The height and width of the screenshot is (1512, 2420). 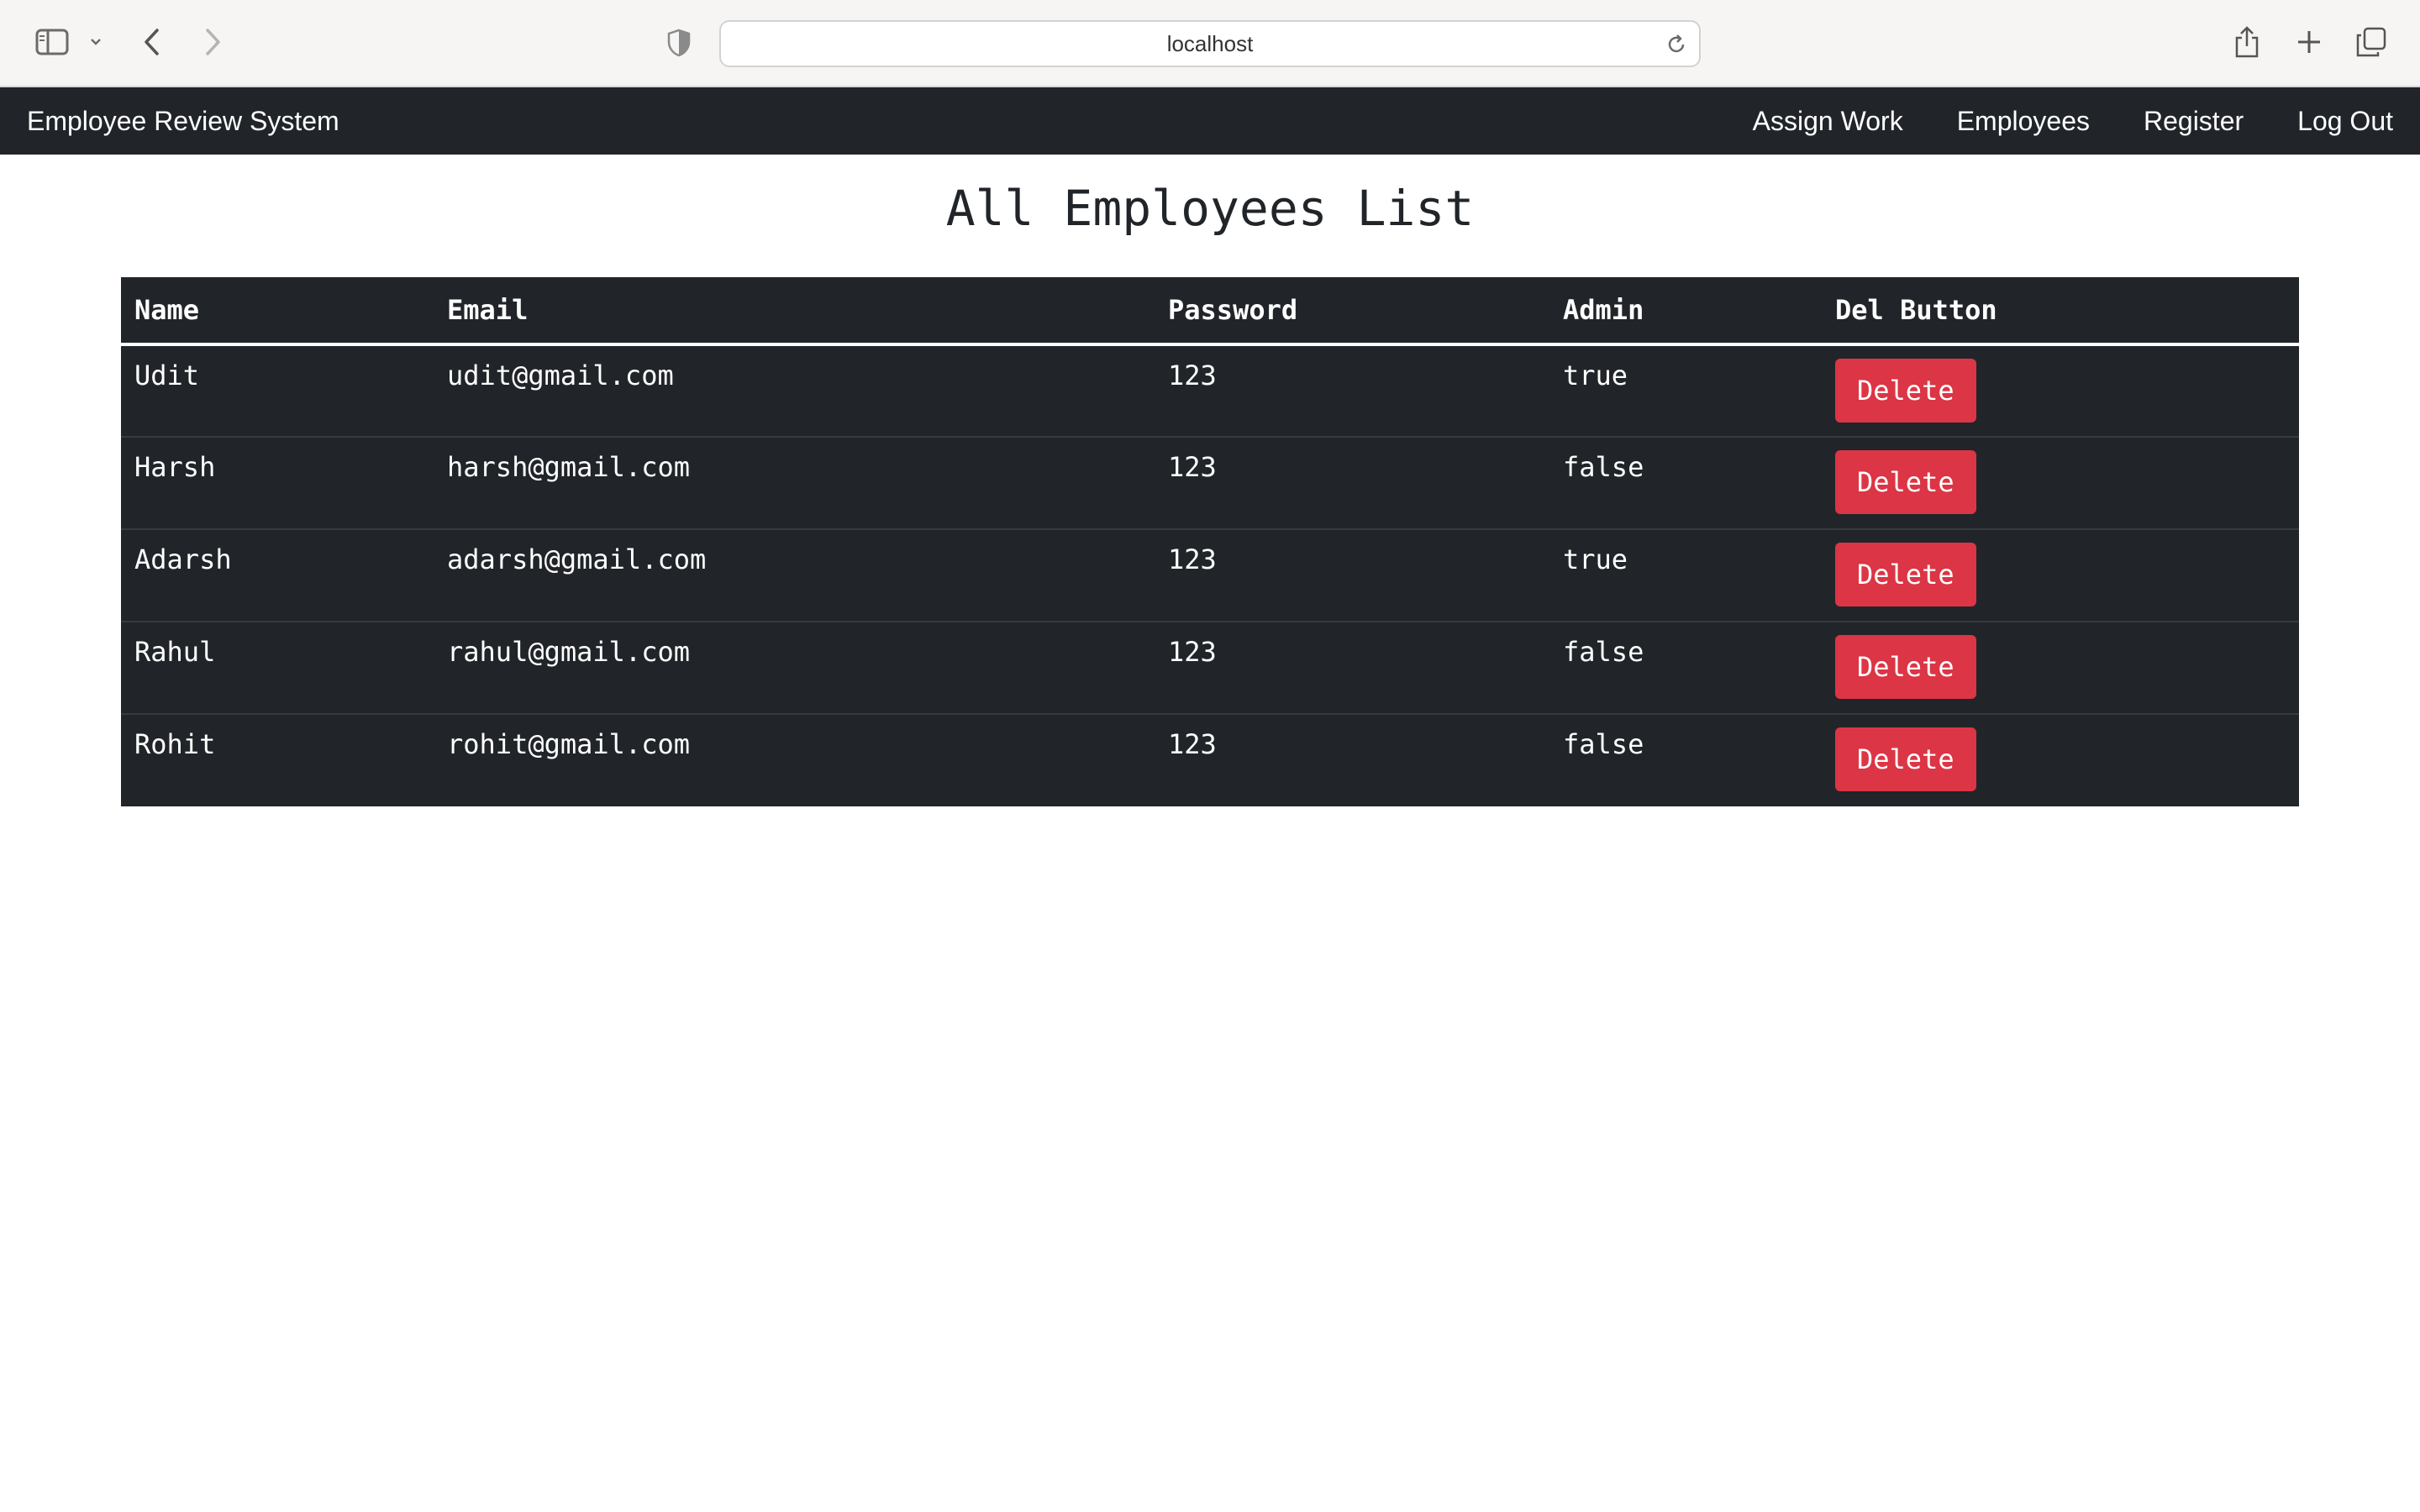 What do you see at coordinates (277, 482) in the screenshot?
I see `cell-name: Harsh` at bounding box center [277, 482].